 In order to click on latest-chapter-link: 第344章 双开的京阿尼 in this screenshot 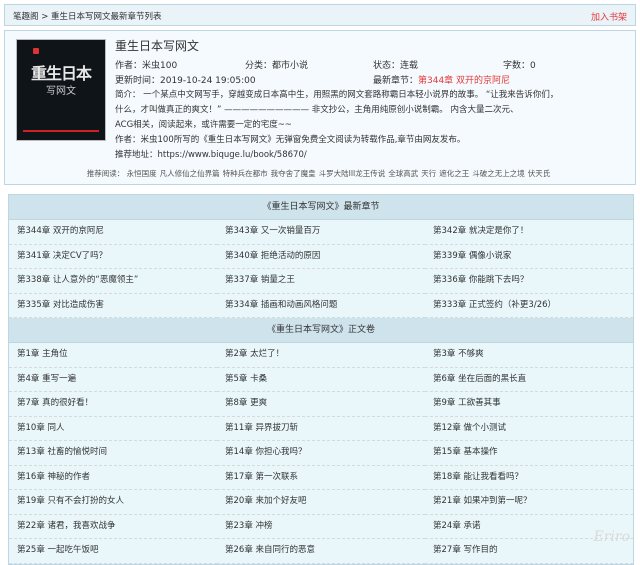, I will do `click(464, 79)`.